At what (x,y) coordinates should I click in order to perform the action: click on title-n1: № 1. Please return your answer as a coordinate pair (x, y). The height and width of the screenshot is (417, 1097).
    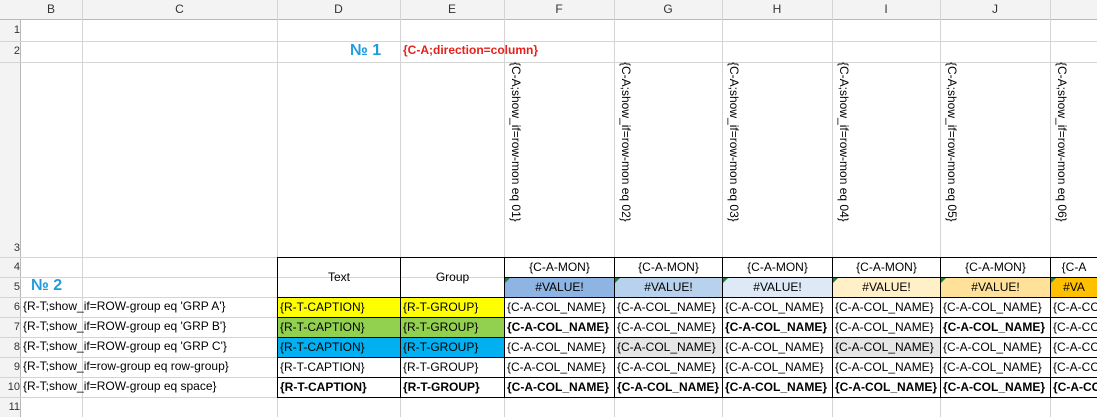
    Looking at the image, I should click on (366, 50).